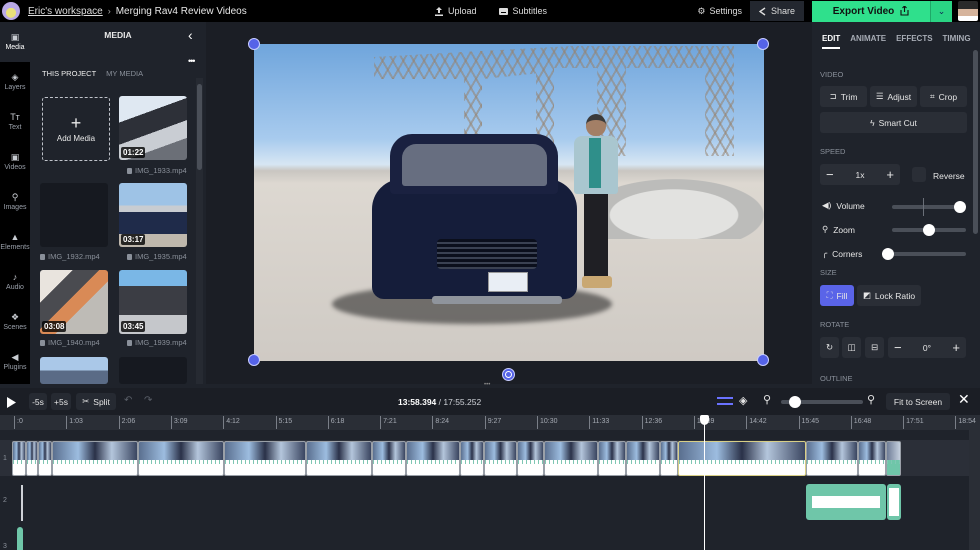  I want to click on rotate-handle, so click(508, 374).